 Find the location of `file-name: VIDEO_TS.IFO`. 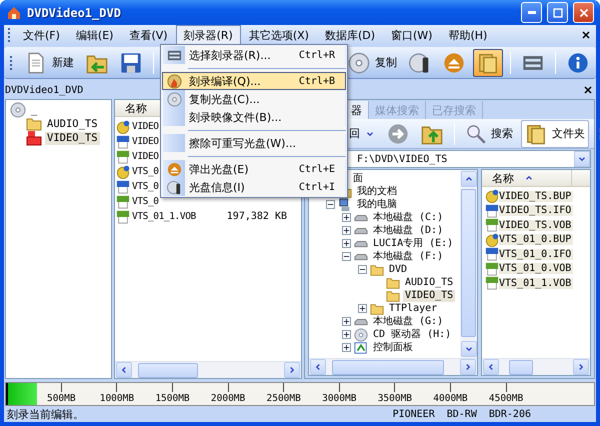

file-name: VIDEO_TS.IFO is located at coordinates (536, 210).